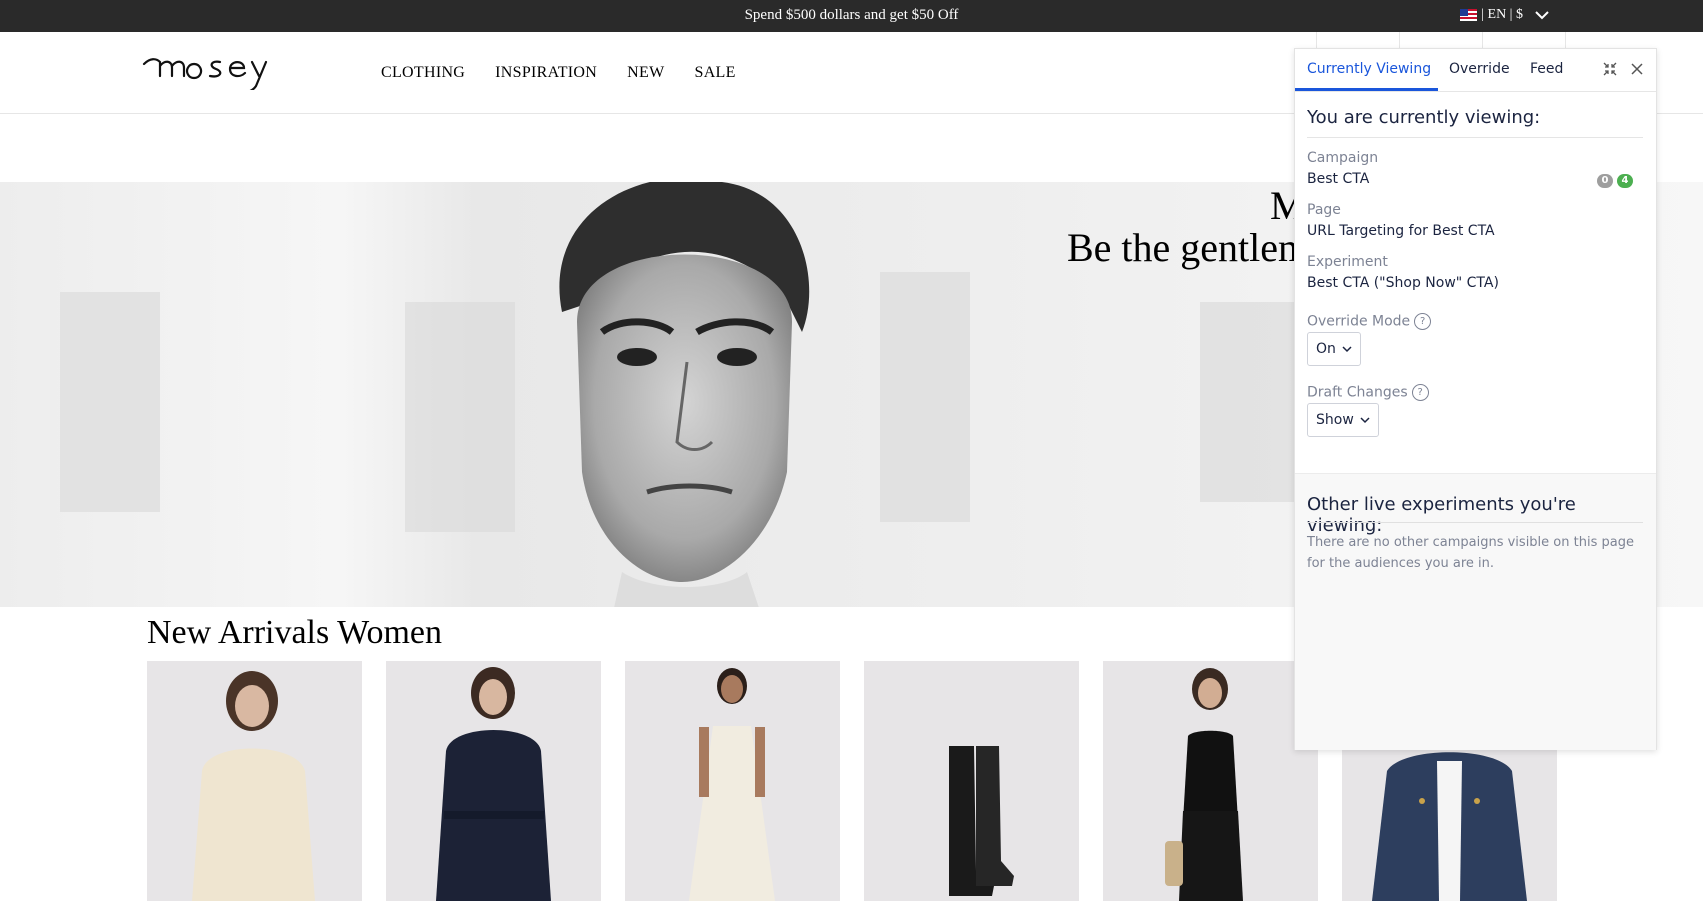  What do you see at coordinates (1605, 181) in the screenshot?
I see `status-badge-grey: 0` at bounding box center [1605, 181].